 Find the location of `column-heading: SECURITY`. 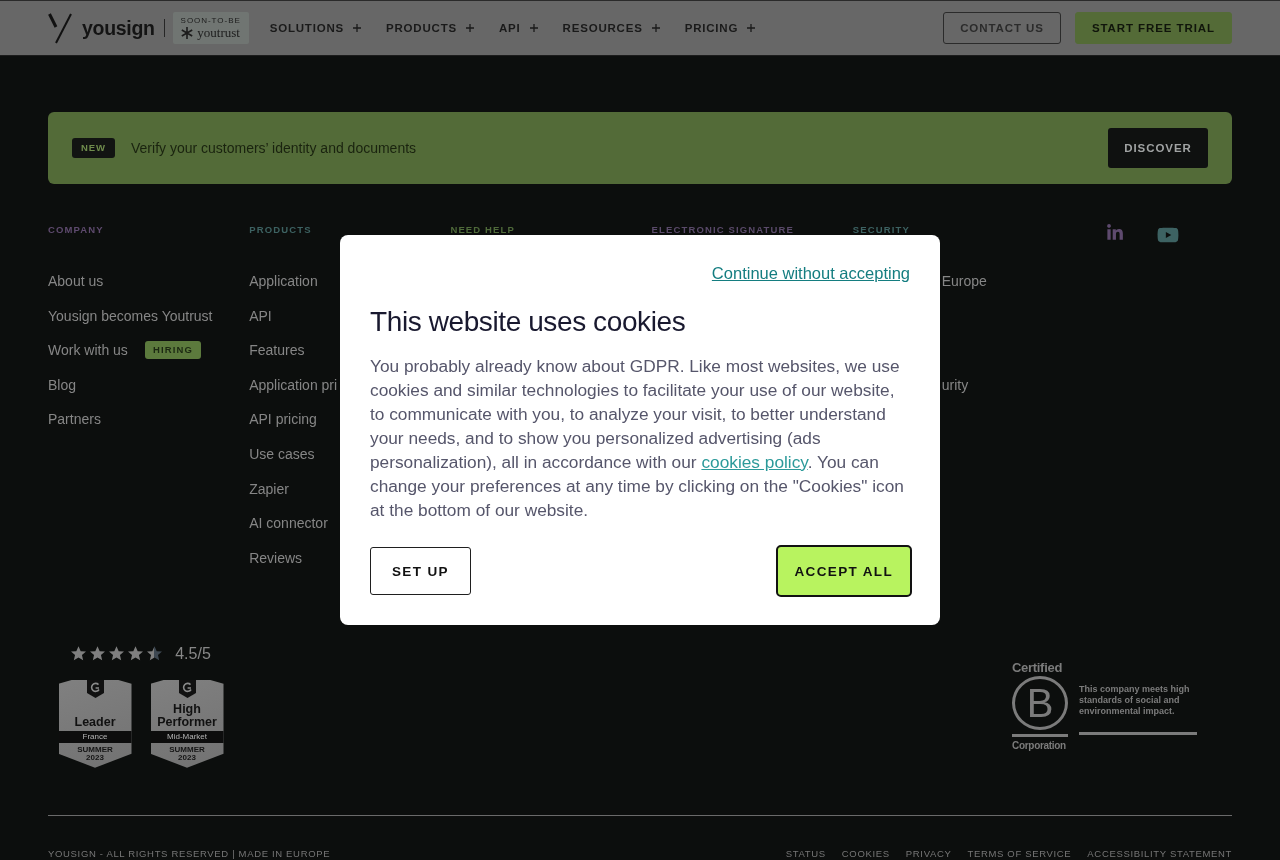

column-heading: SECURITY is located at coordinates (881, 230).